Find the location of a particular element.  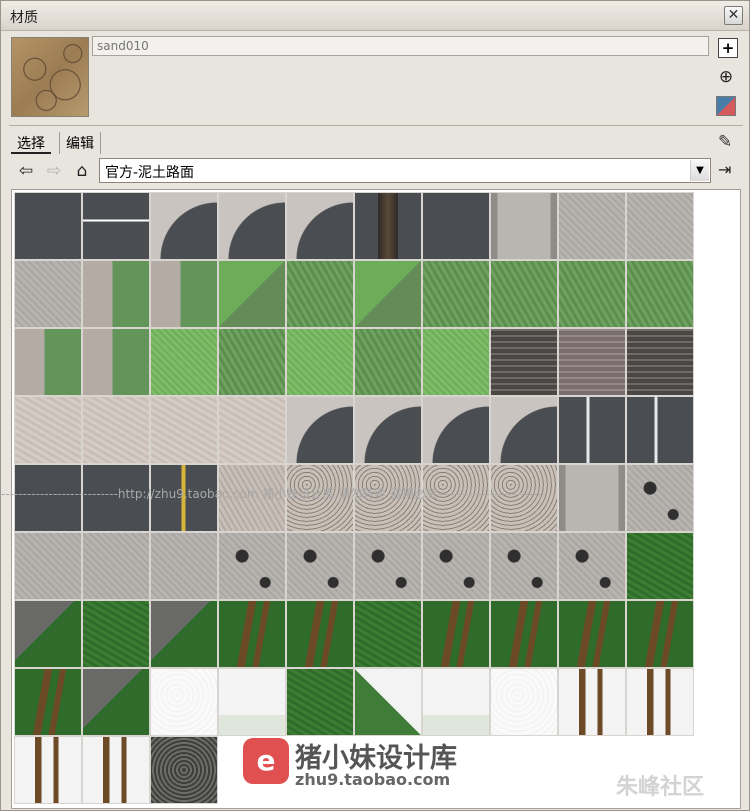

default-color-icon is located at coordinates (726, 106).